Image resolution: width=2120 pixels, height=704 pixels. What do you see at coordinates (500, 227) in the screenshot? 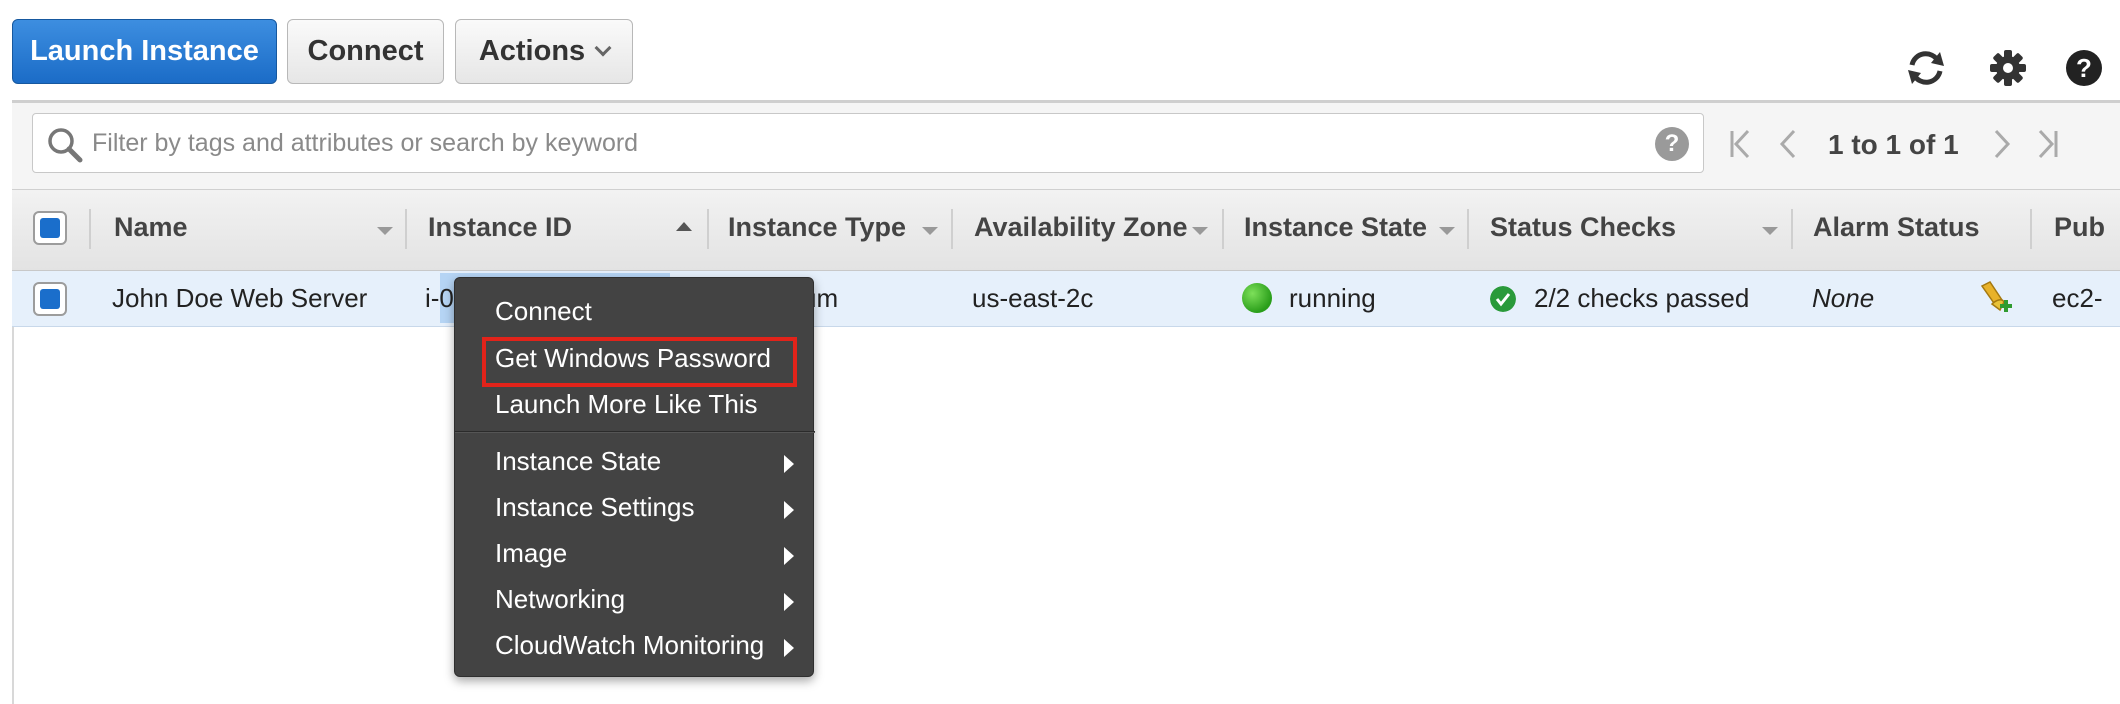
I see `column-header-instance-id: Instance ID` at bounding box center [500, 227].